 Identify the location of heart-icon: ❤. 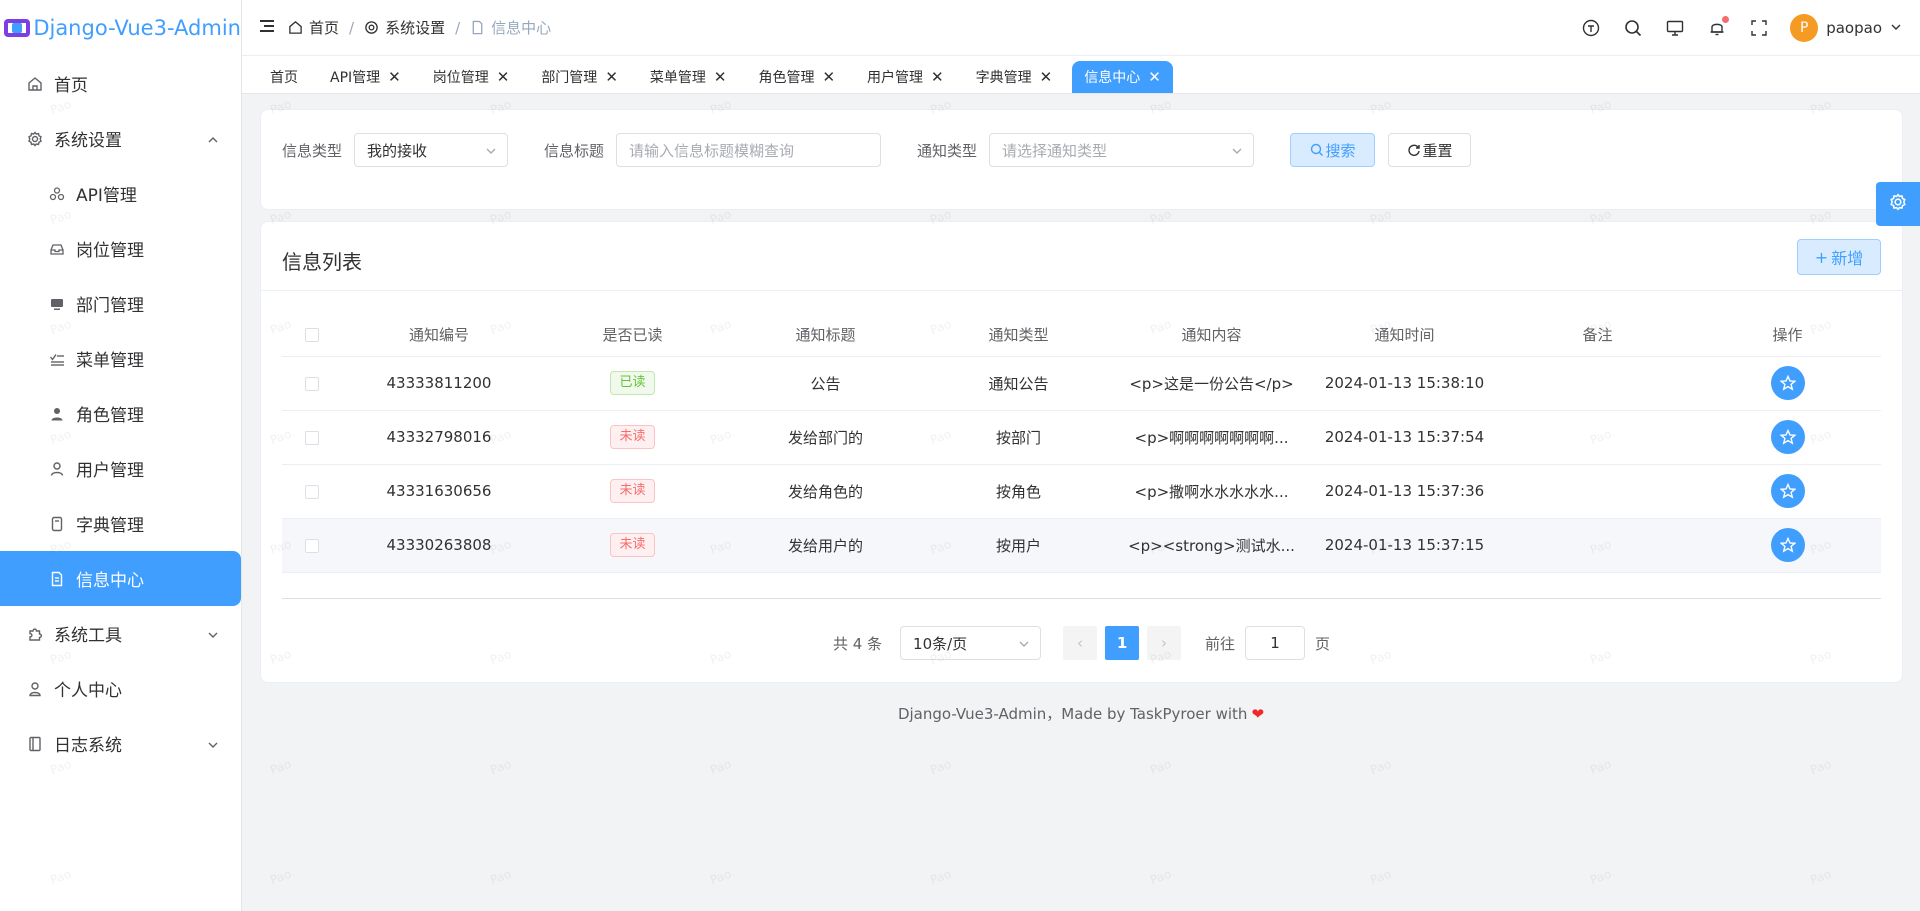
(1258, 714).